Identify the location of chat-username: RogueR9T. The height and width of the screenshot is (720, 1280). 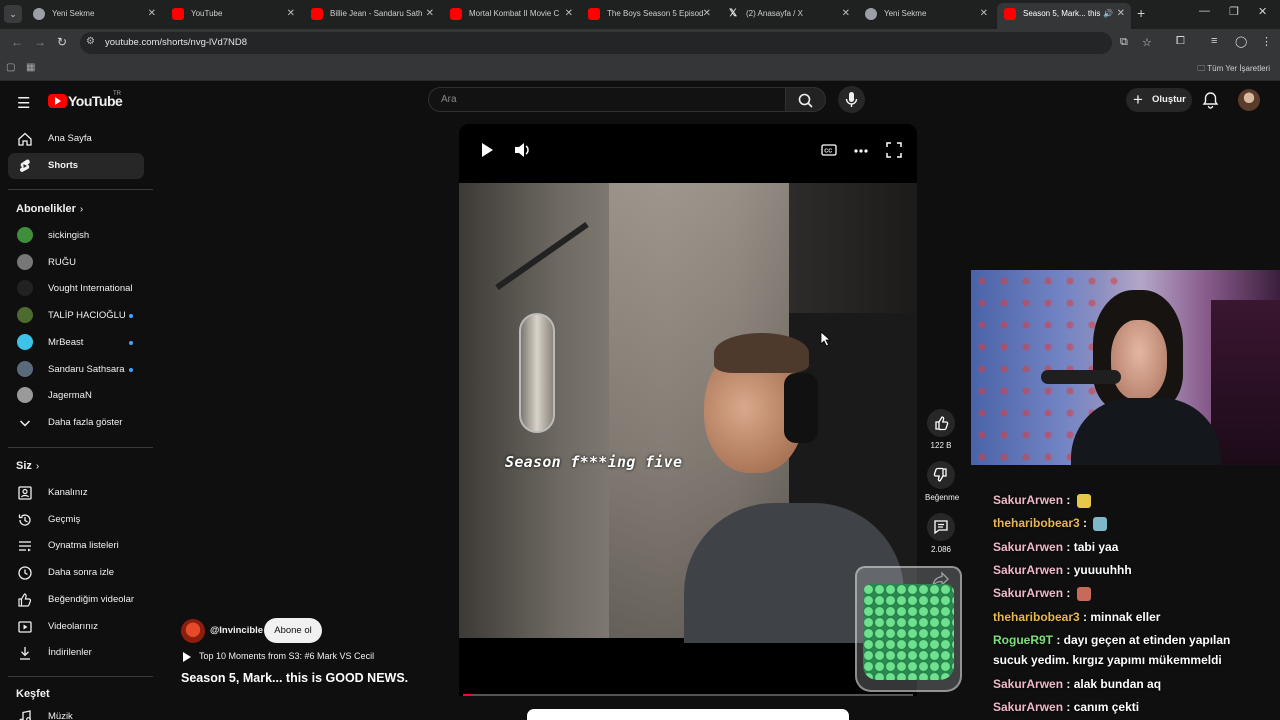
(1023, 640).